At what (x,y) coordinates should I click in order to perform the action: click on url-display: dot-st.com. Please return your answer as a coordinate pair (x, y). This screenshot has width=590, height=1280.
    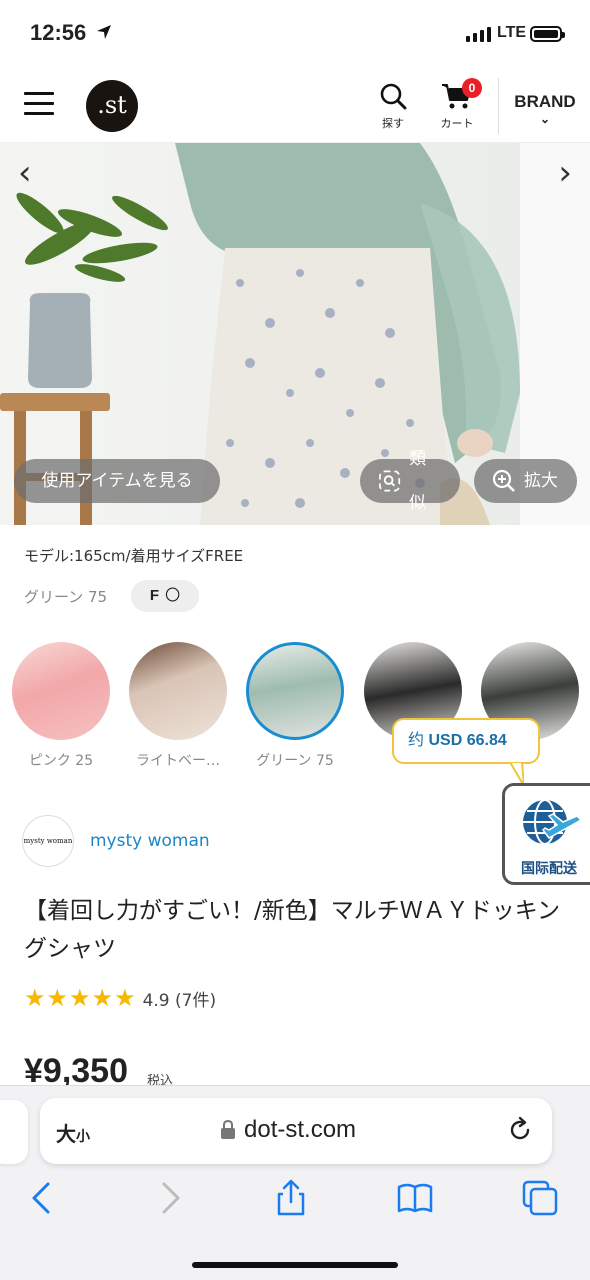
    Looking at the image, I should click on (288, 1130).